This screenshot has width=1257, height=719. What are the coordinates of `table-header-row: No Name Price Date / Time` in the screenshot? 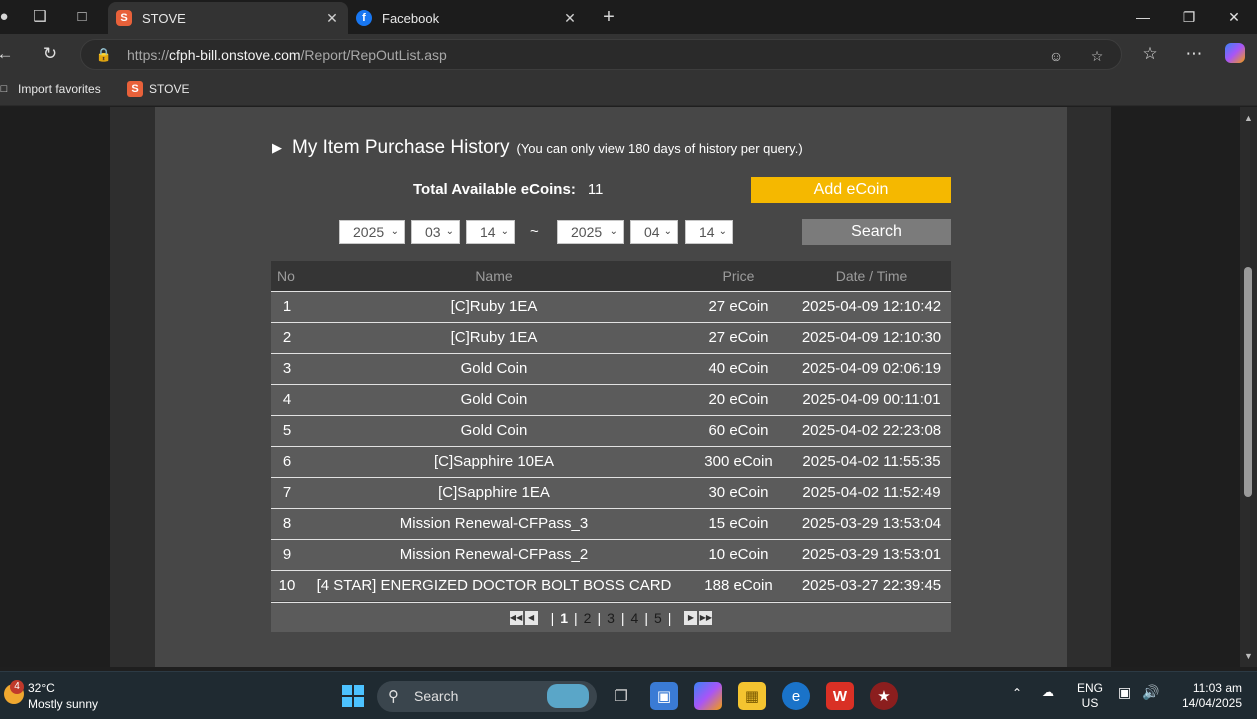 It's located at (611, 276).